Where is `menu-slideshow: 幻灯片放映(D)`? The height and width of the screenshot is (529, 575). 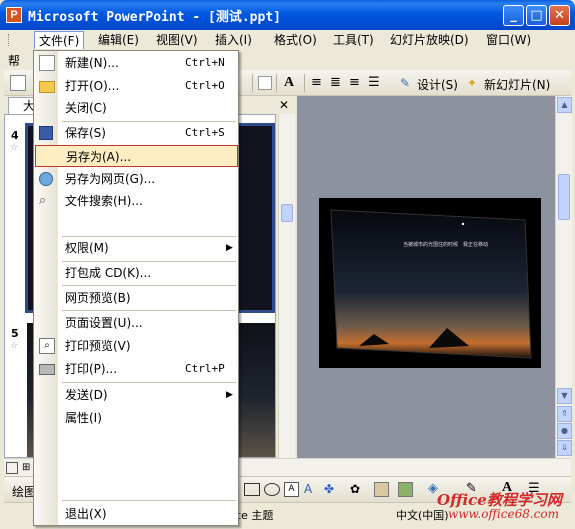
menu-slideshow: 幻灯片放映(D) is located at coordinates (429, 40).